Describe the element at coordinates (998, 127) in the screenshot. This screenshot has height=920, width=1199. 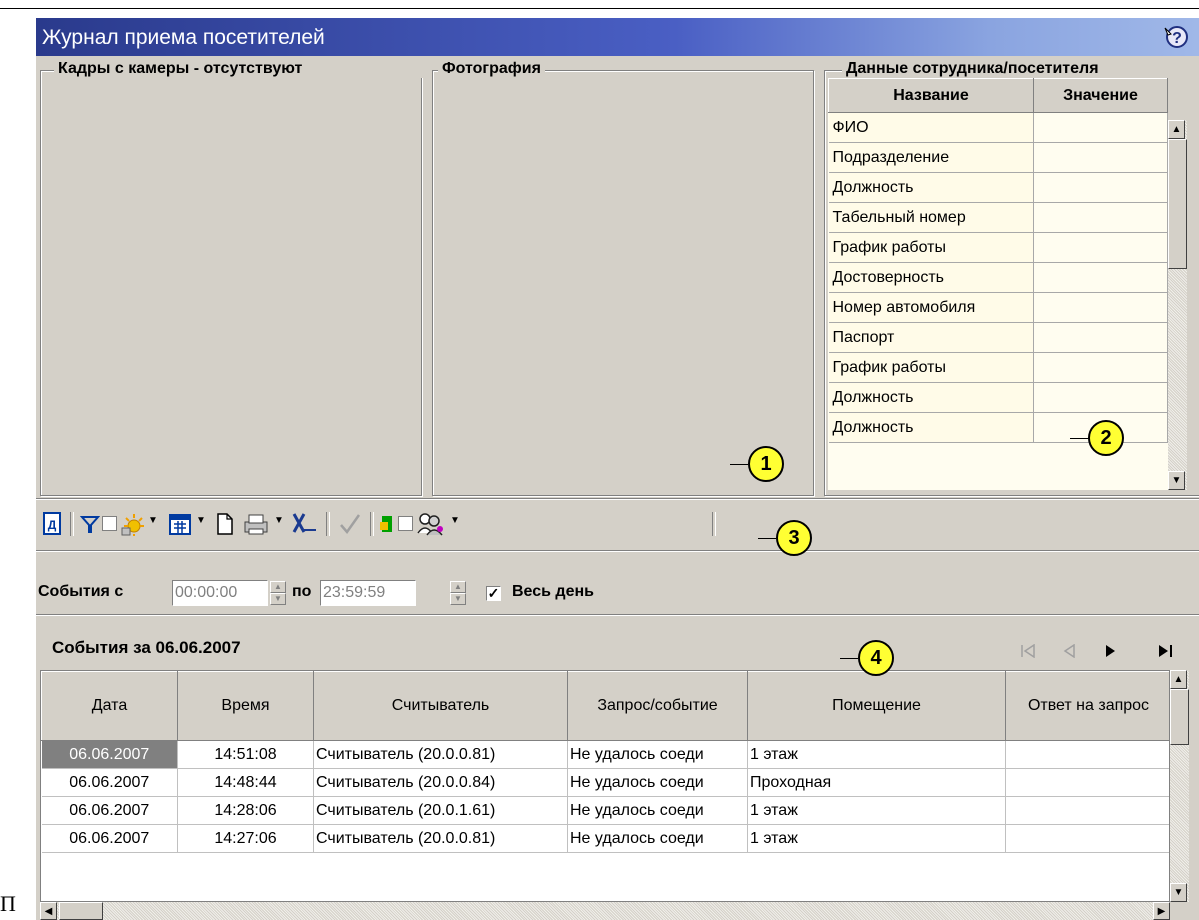
I see `table-row: ФИО` at that location.